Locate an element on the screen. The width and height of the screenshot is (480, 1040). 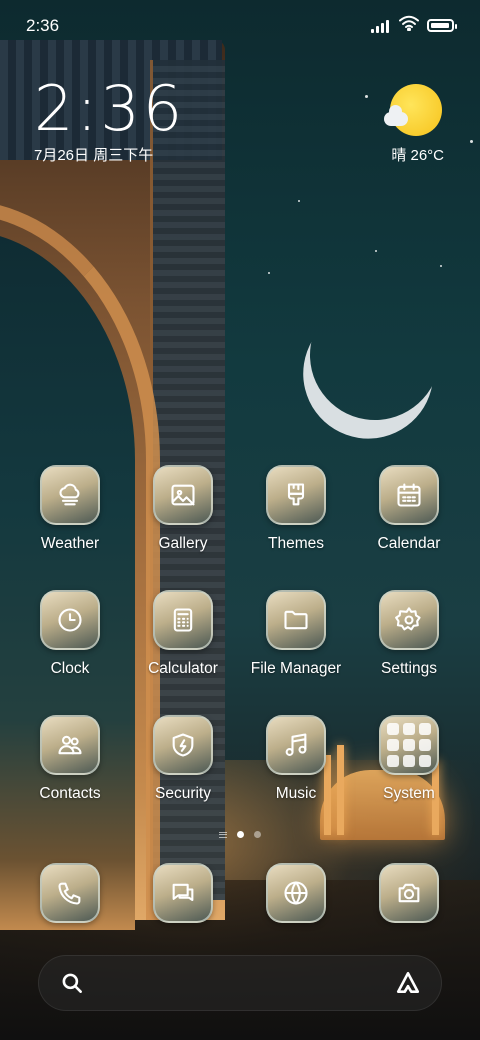
app-folder-icon is located at coordinates (409, 745).